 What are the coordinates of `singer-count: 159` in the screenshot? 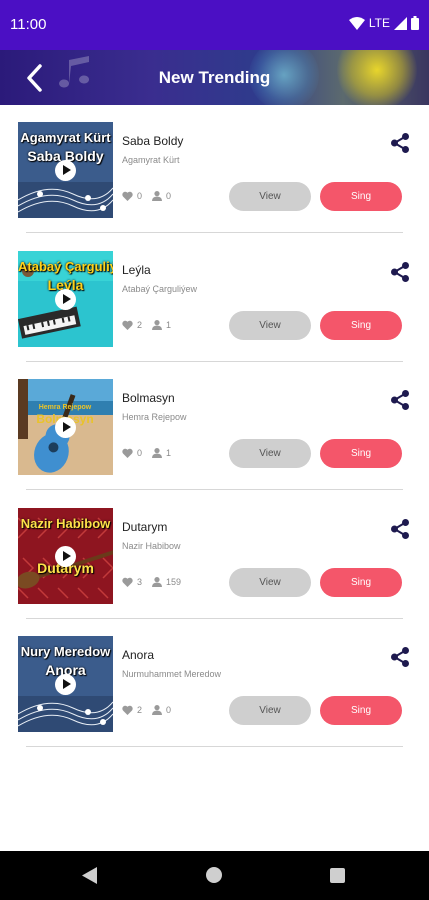 It's located at (174, 581).